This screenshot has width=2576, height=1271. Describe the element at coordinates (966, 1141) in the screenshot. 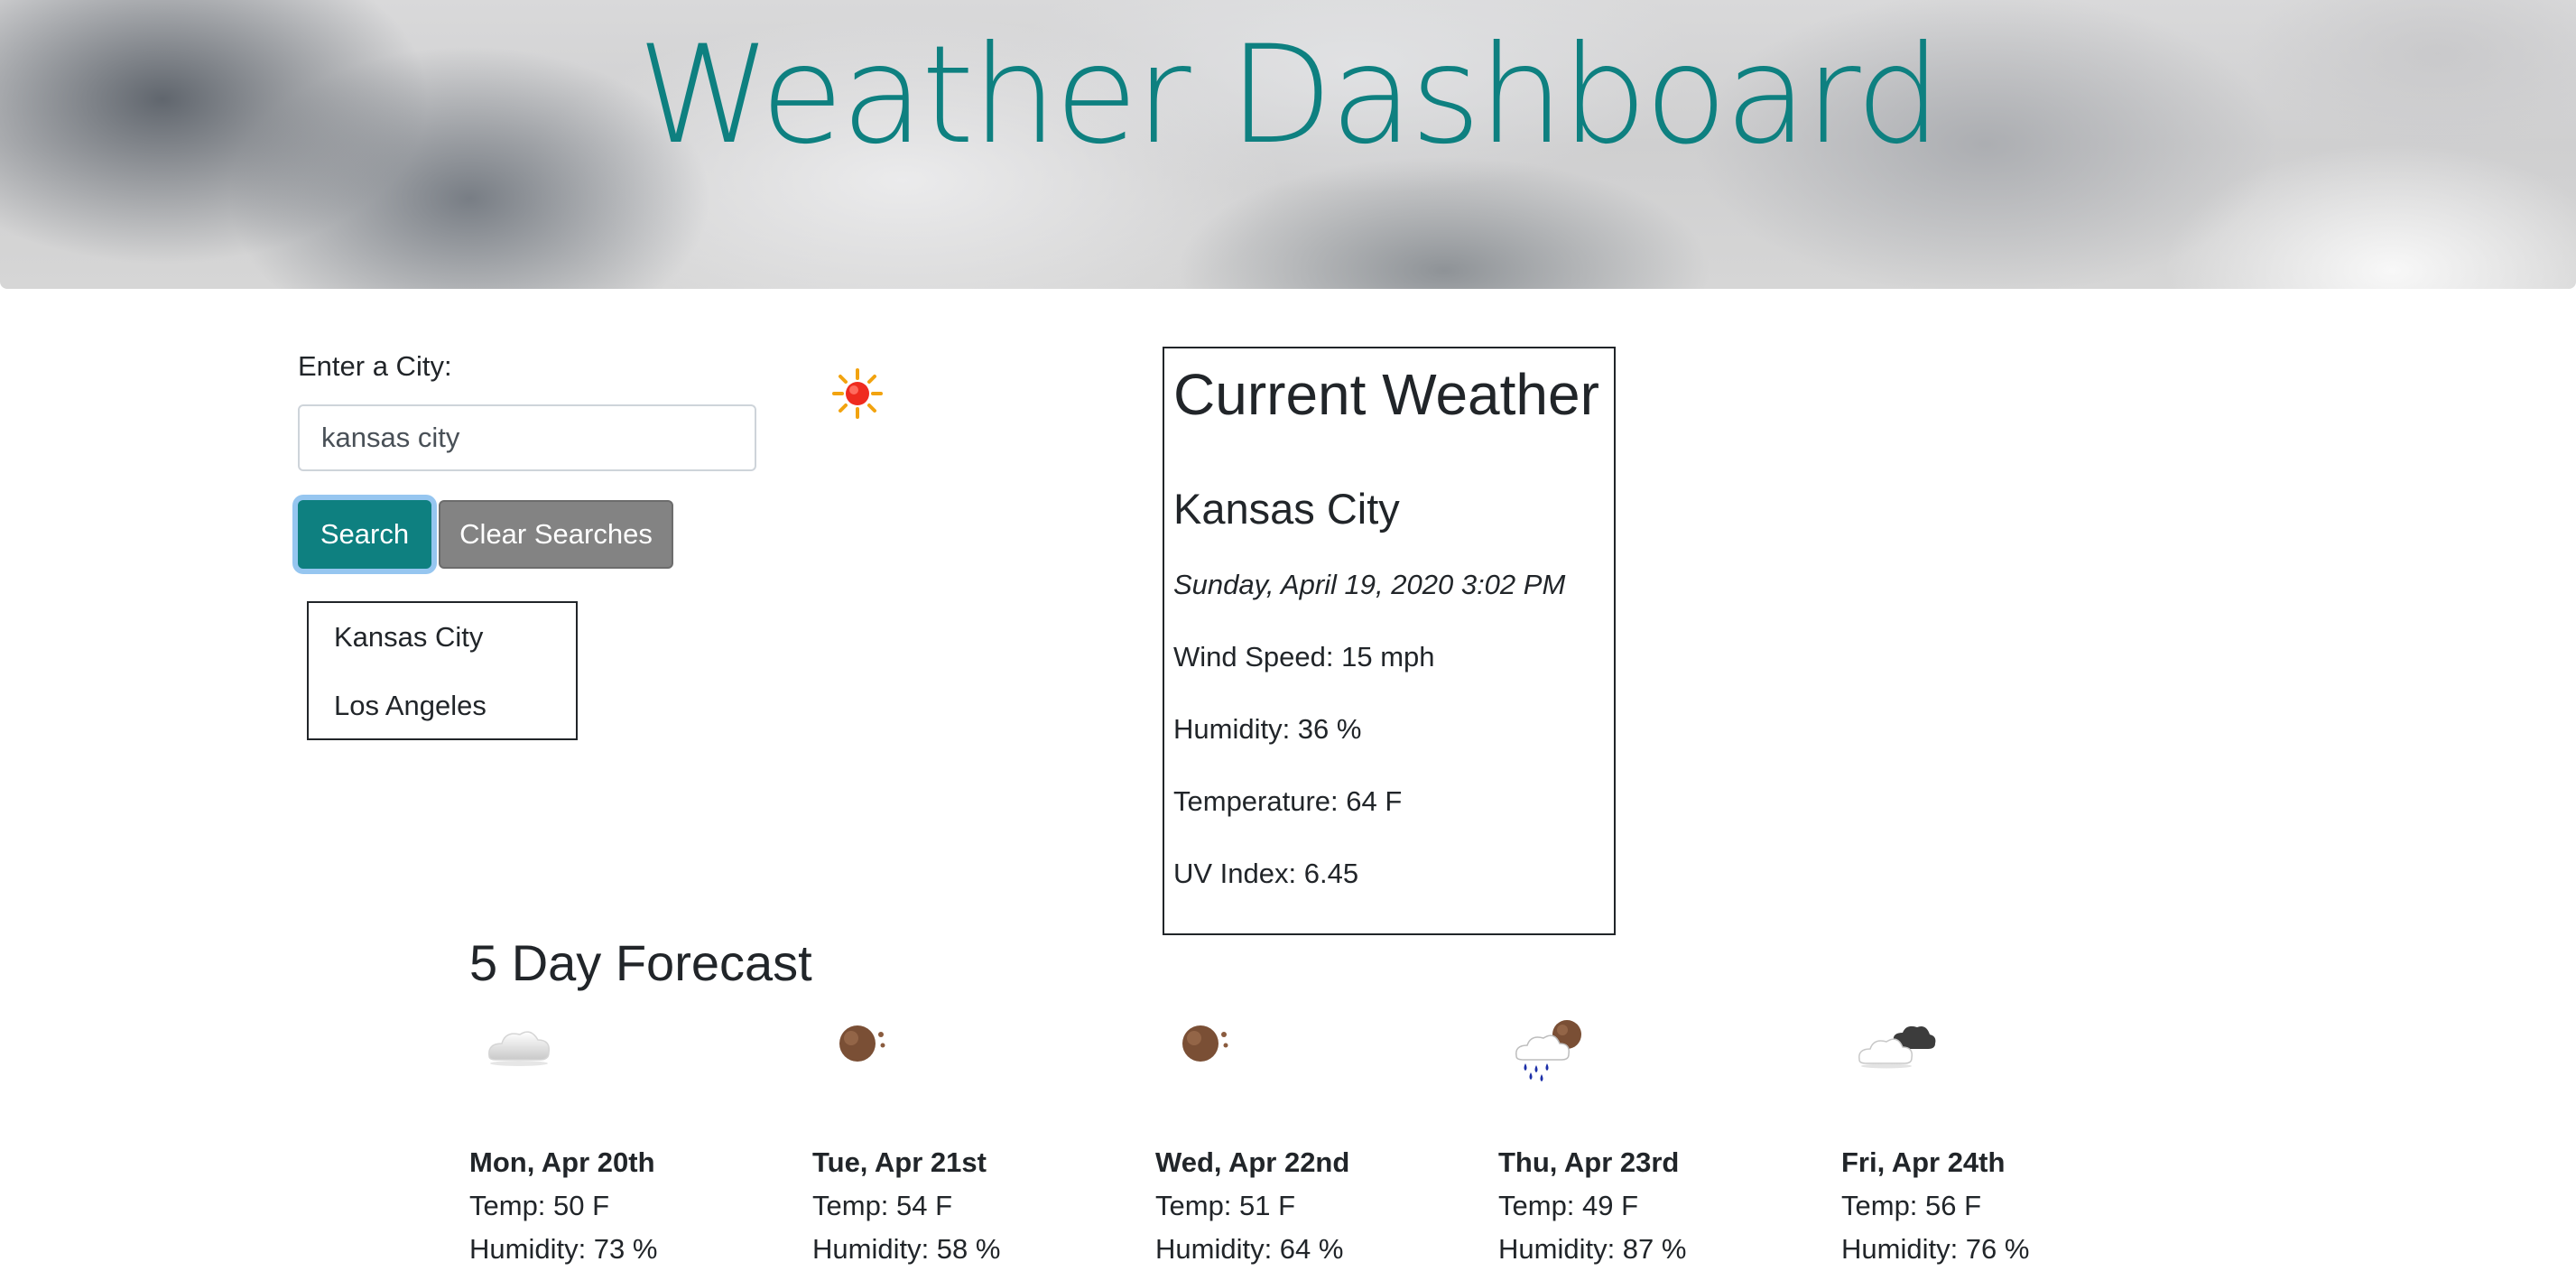

I see `forecast-day-card: Tue, Apr 21st Temp: 54 F Humidity: 58 %` at that location.